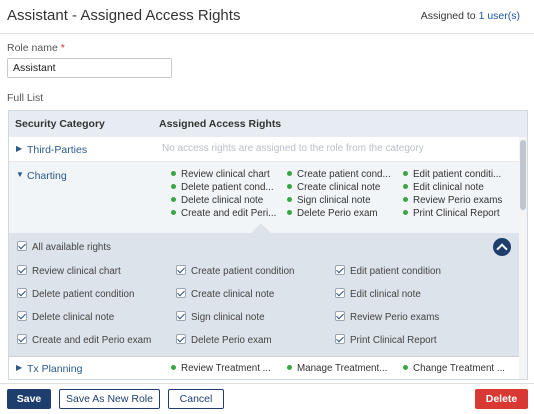 Image resolution: width=534 pixels, height=414 pixels. What do you see at coordinates (57, 150) in the screenshot?
I see `category-name: Third-Parties` at bounding box center [57, 150].